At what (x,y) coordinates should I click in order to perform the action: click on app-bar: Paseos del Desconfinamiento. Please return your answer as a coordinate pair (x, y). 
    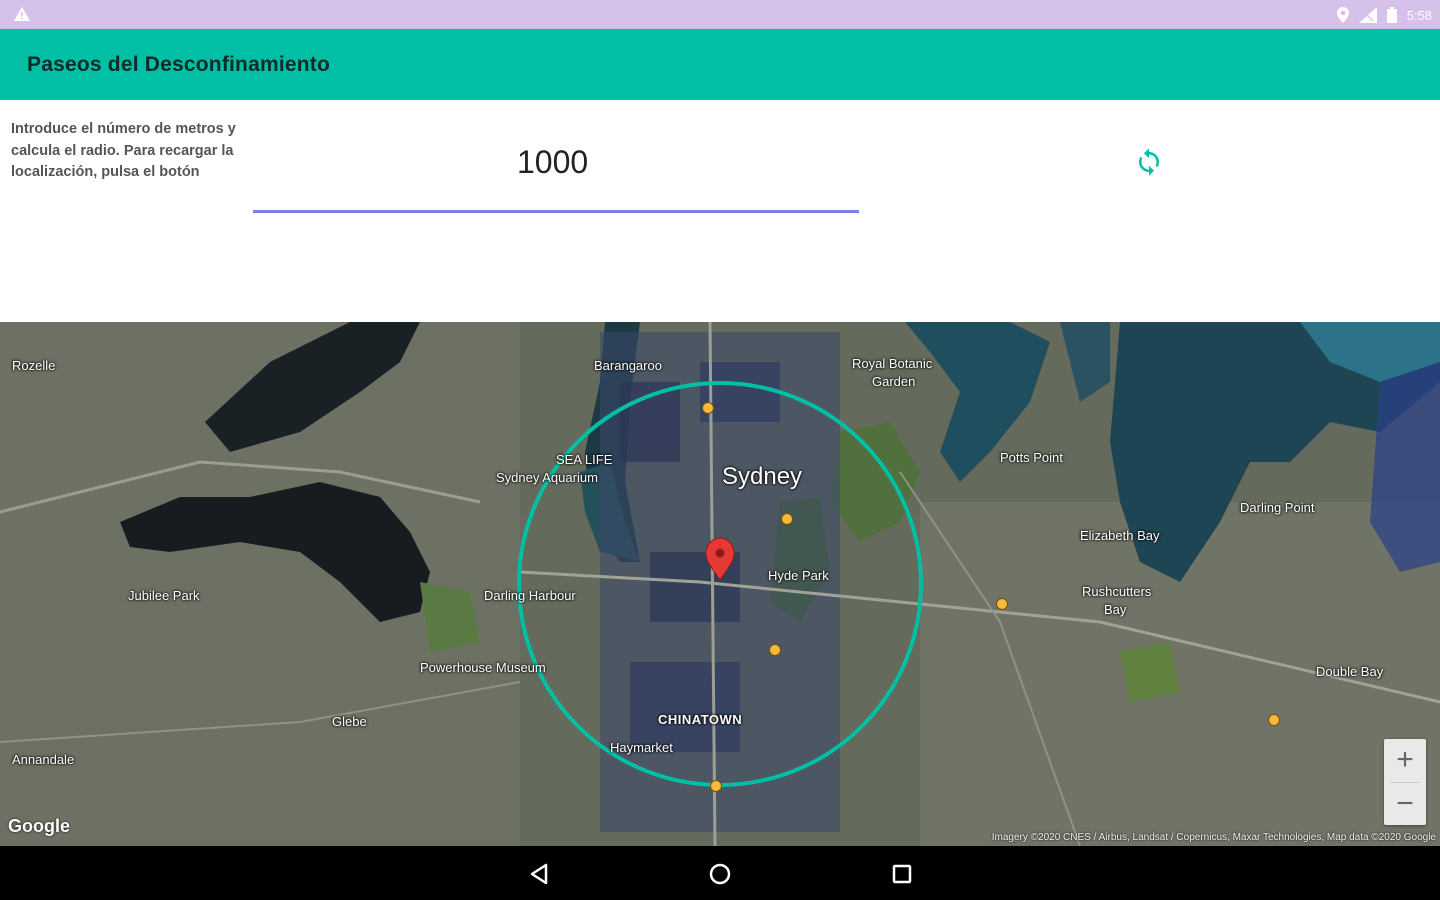
    Looking at the image, I should click on (720, 64).